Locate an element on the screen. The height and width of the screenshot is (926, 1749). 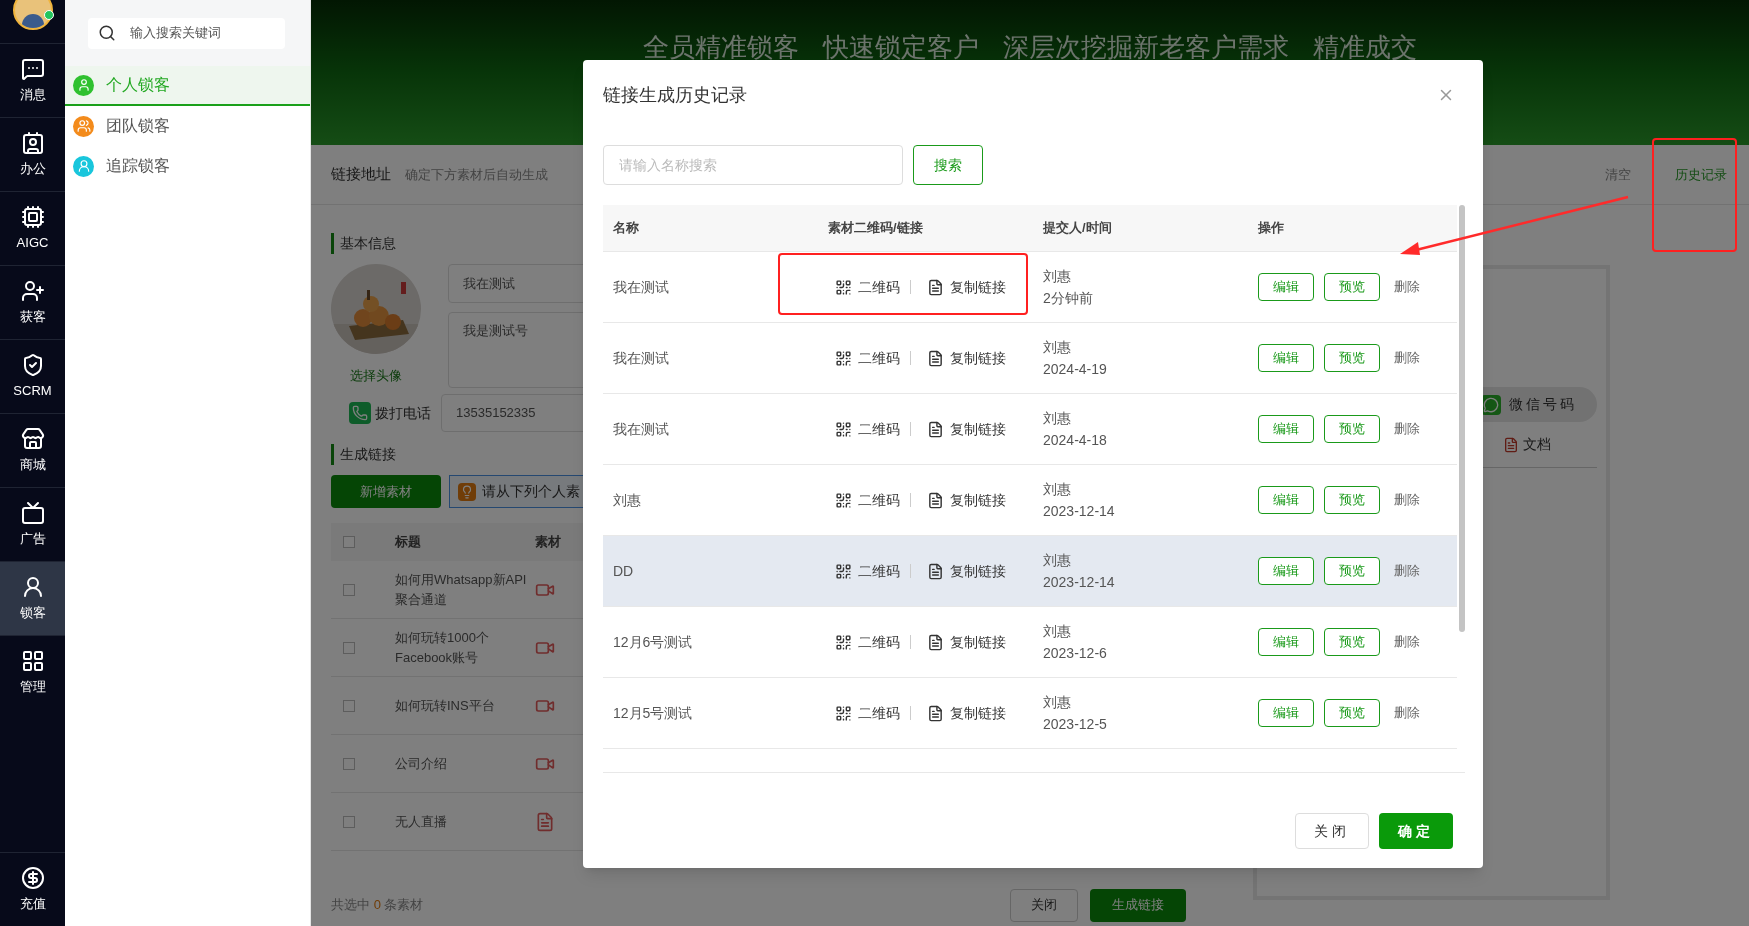
column-header: 提交人/时间 is located at coordinates (1077, 228).